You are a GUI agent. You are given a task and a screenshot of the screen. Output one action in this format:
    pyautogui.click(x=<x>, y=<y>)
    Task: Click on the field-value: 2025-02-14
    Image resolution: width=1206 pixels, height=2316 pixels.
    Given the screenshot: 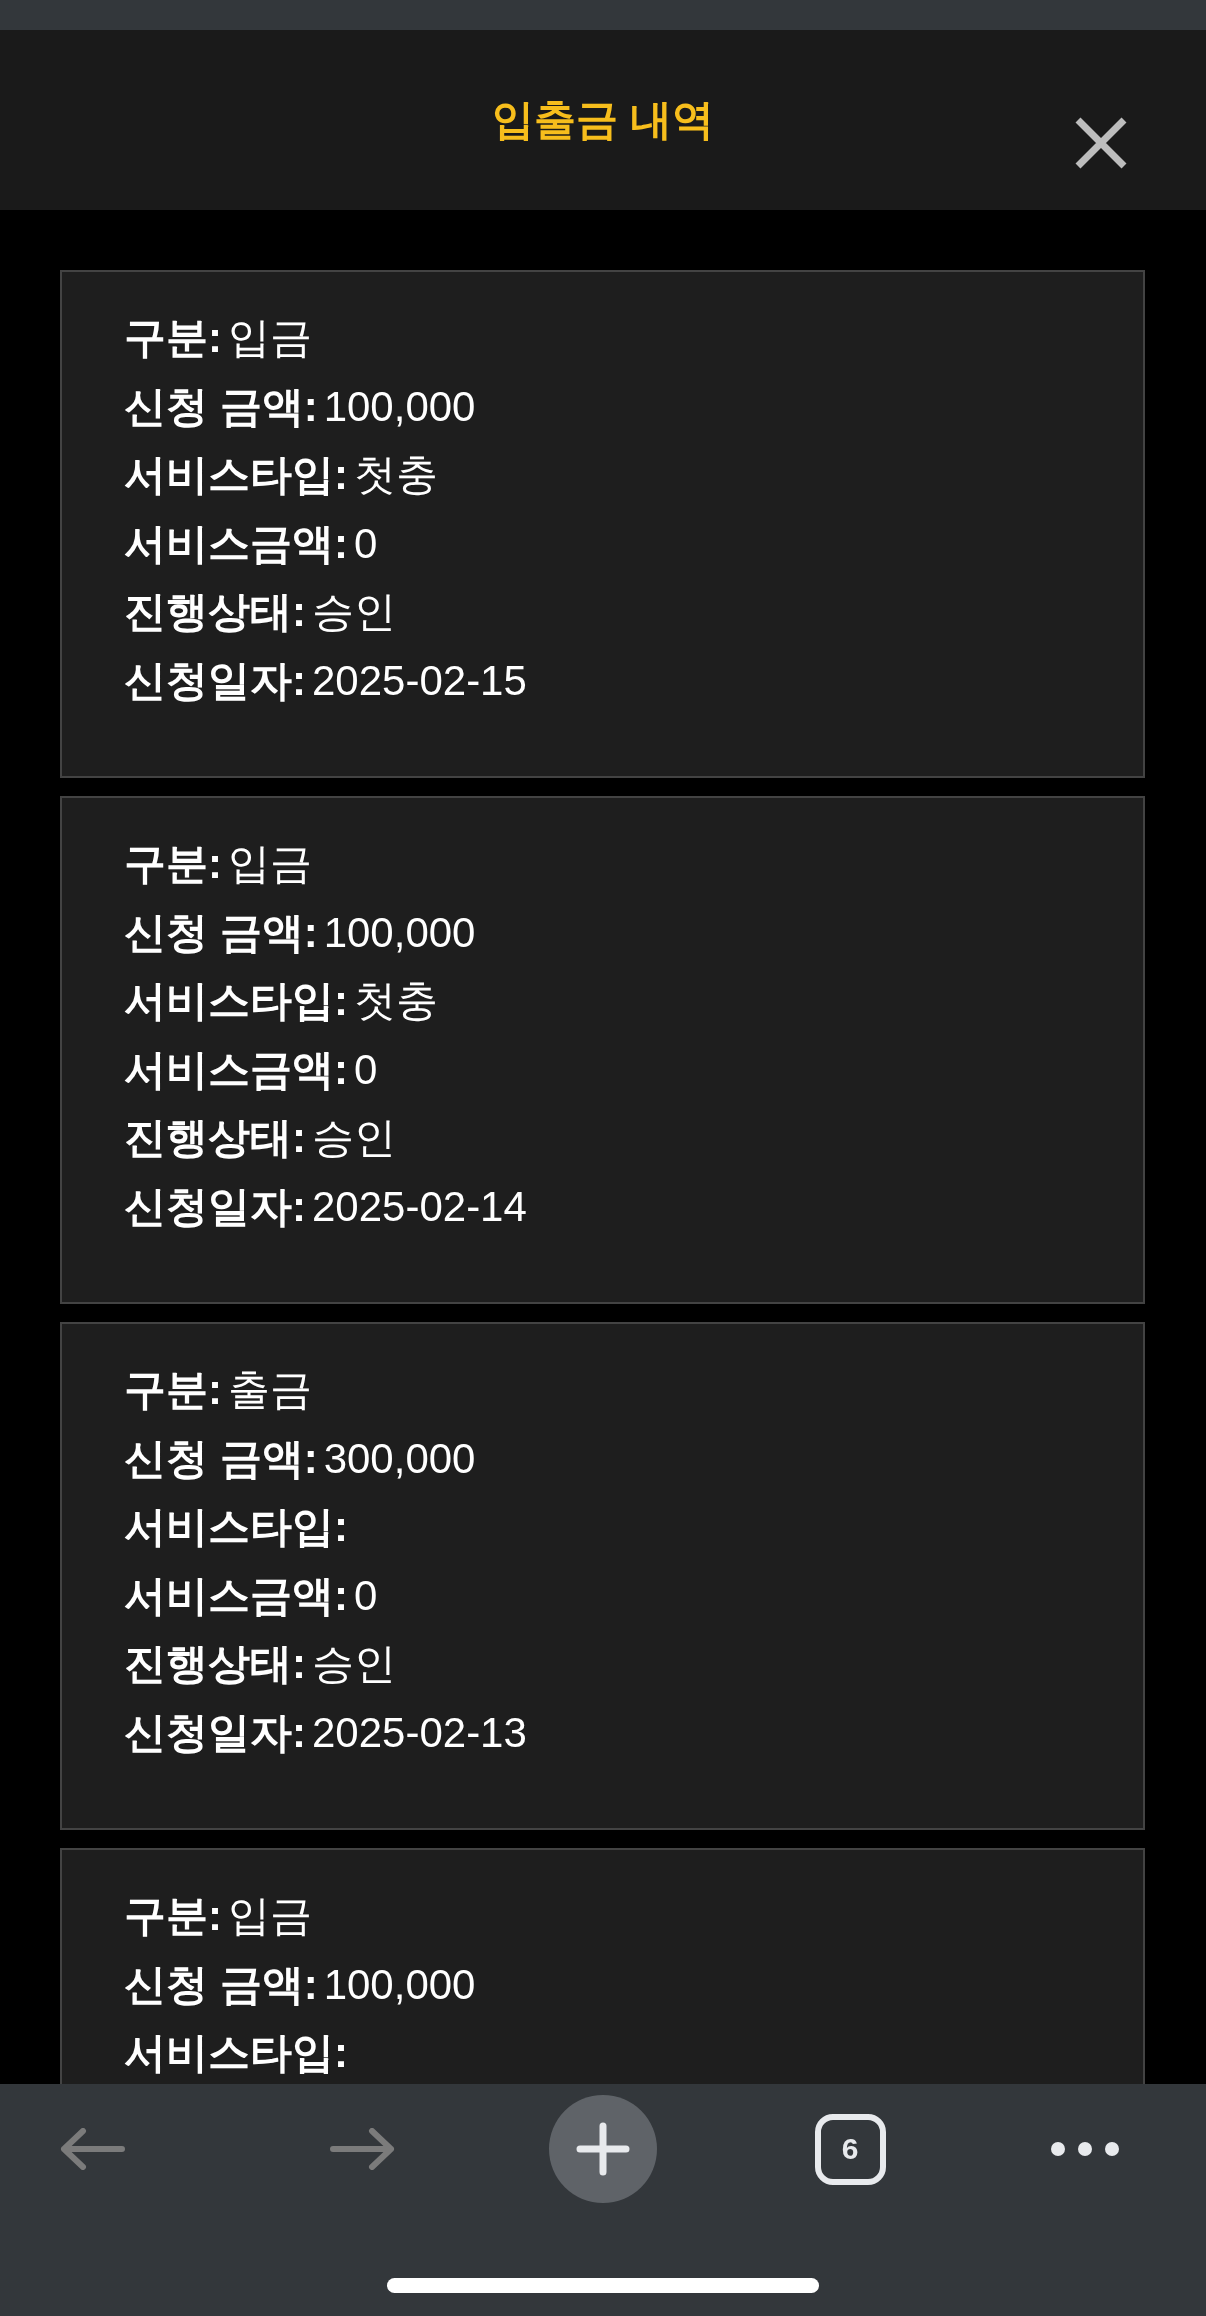 What is the action you would take?
    pyautogui.click(x=419, y=1206)
    